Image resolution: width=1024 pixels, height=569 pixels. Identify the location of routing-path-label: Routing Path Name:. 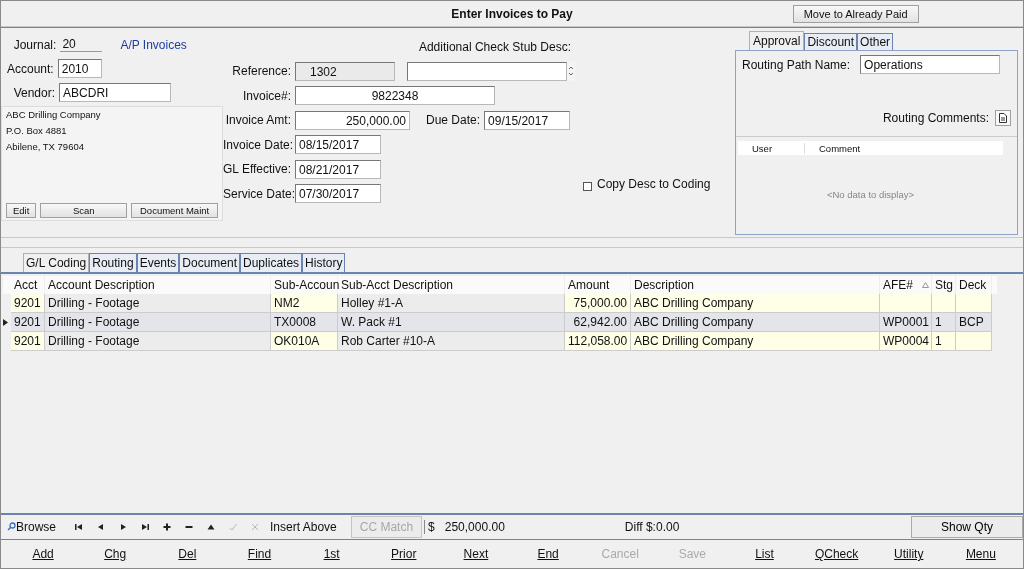
(796, 64).